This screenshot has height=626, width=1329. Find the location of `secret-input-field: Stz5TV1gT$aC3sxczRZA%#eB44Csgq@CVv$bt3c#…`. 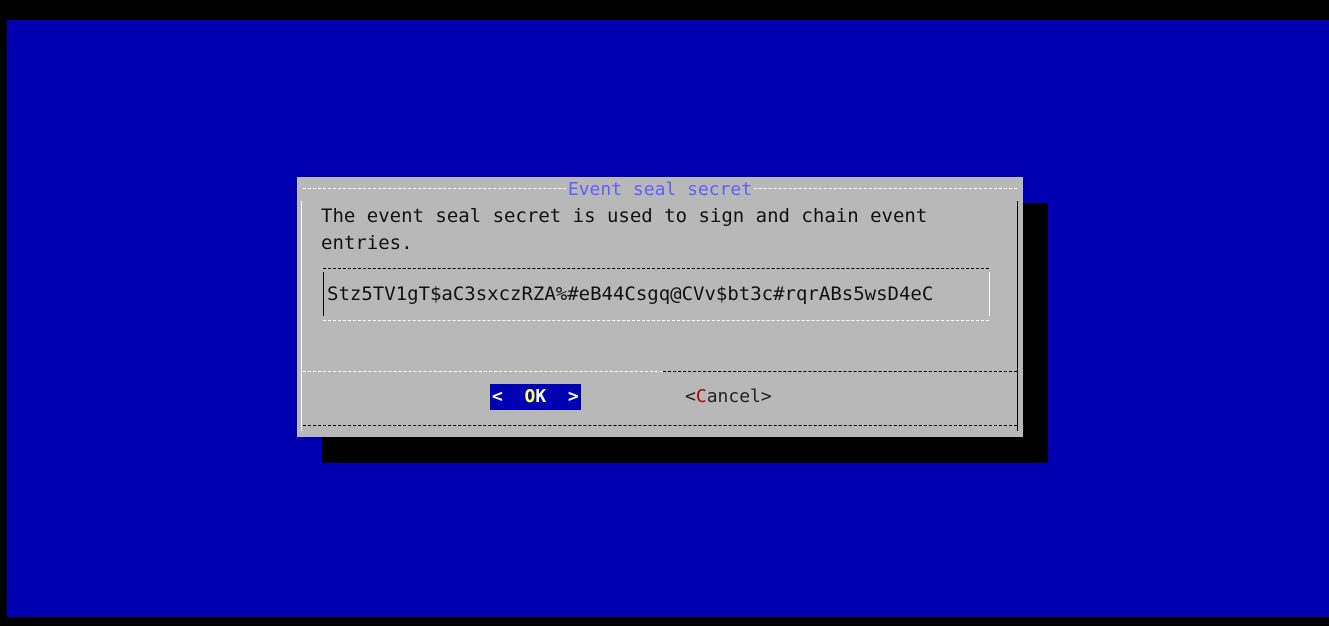

secret-input-field: Stz5TV1gT$aC3sxczRZA%#eB44Csgq@CVv$bt3c#… is located at coordinates (657, 294).